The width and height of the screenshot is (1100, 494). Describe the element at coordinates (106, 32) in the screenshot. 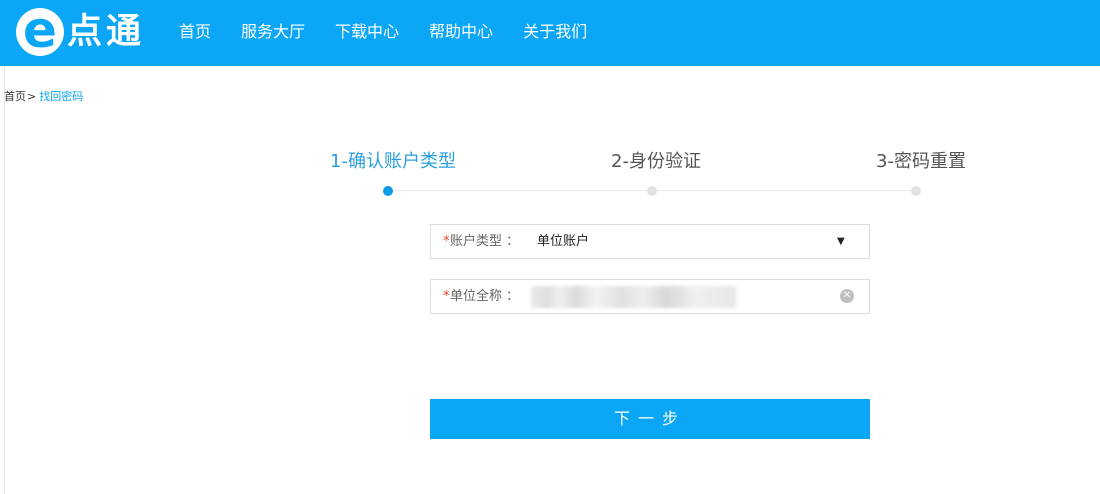

I see `logo-text: 点通` at that location.